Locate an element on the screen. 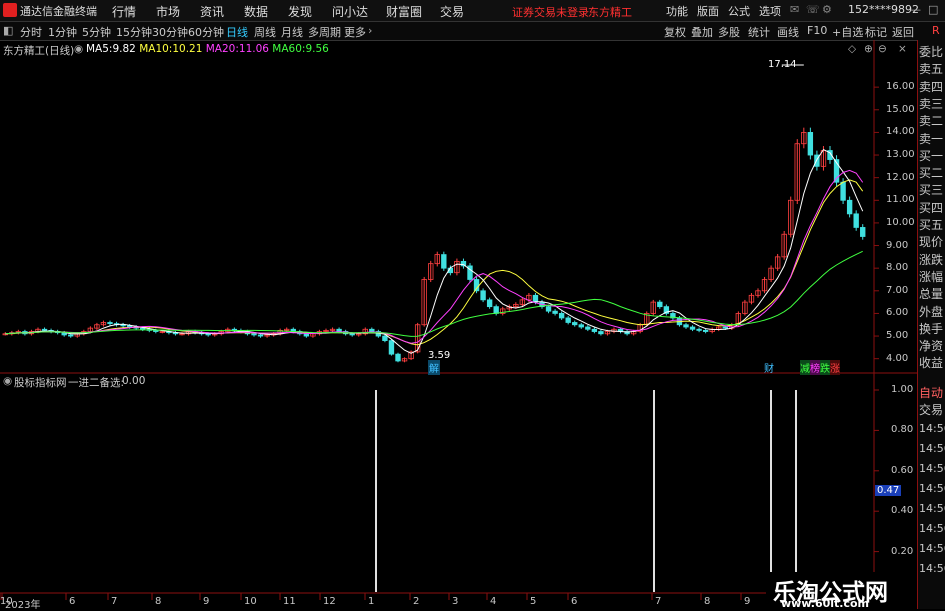 This screenshot has width=945, height=611. menu-item-assistant: 问小达 is located at coordinates (350, 11).